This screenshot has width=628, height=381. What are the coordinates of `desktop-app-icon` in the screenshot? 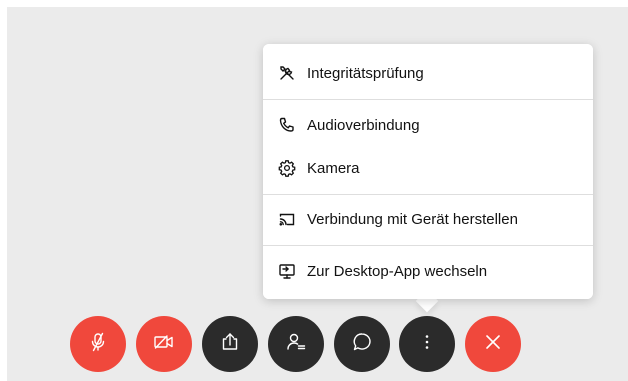 It's located at (287, 271).